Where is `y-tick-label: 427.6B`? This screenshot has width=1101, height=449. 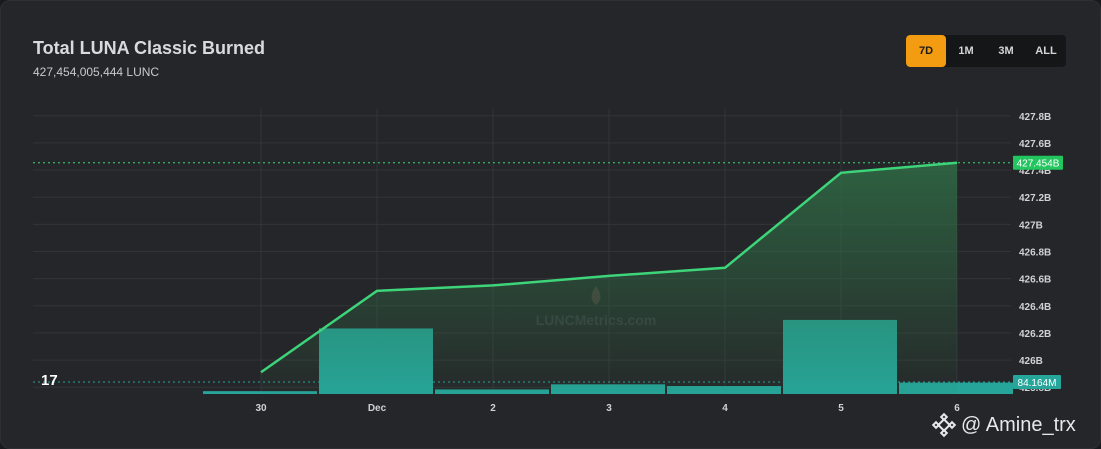 y-tick-label: 427.6B is located at coordinates (1035, 144).